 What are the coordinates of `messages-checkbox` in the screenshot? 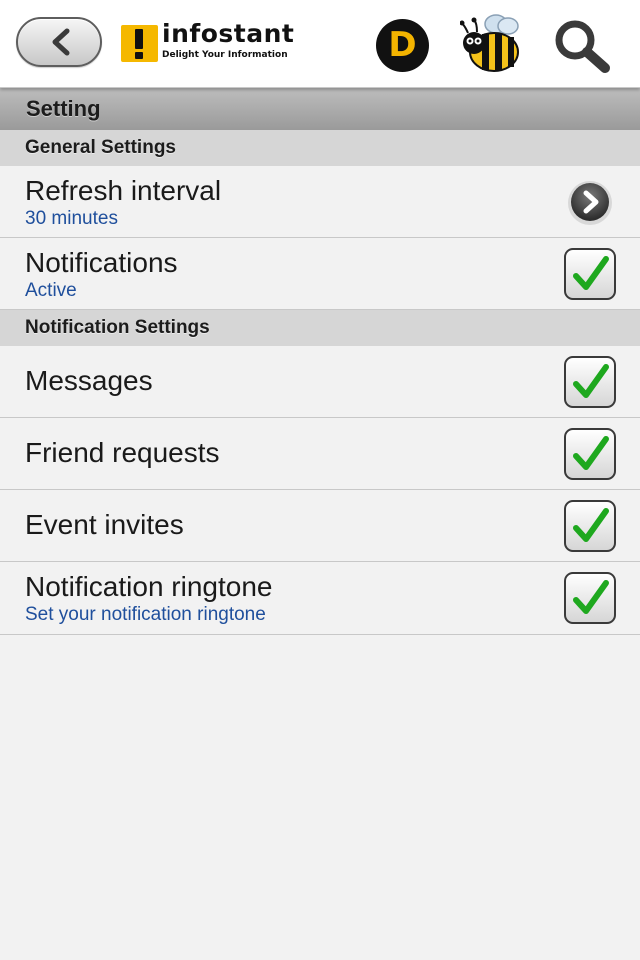 It's located at (590, 382).